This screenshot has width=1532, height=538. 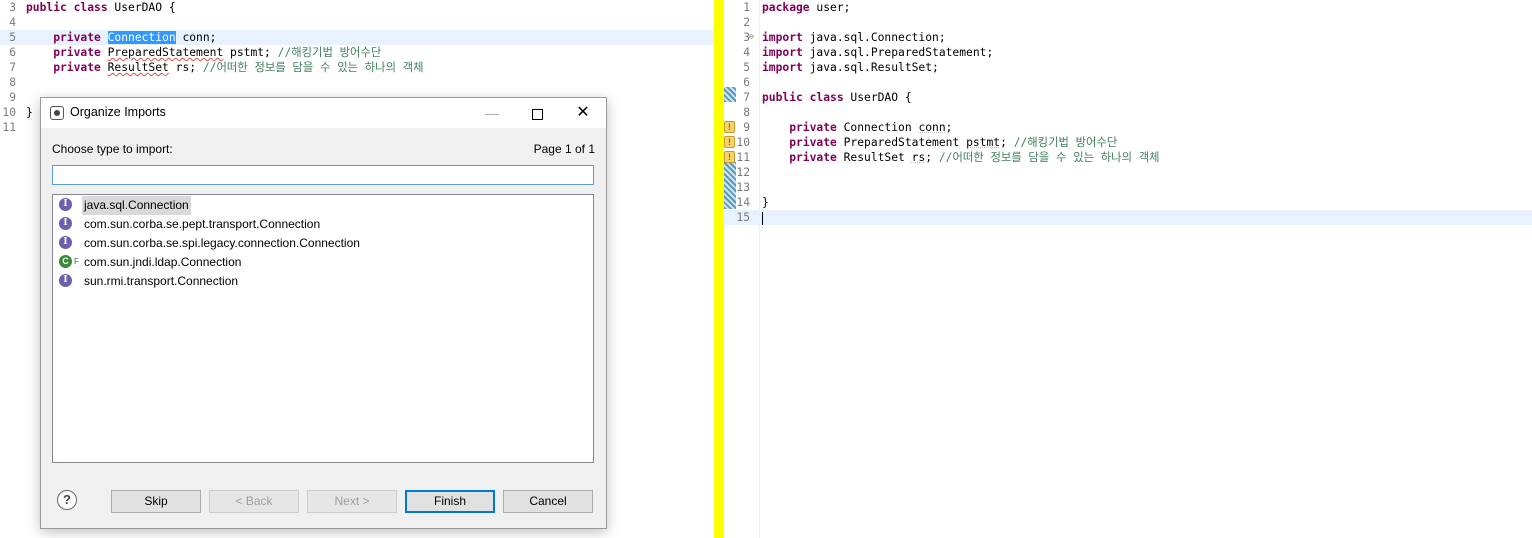 What do you see at coordinates (983, 142) in the screenshot?
I see `code-token: pstmt` at bounding box center [983, 142].